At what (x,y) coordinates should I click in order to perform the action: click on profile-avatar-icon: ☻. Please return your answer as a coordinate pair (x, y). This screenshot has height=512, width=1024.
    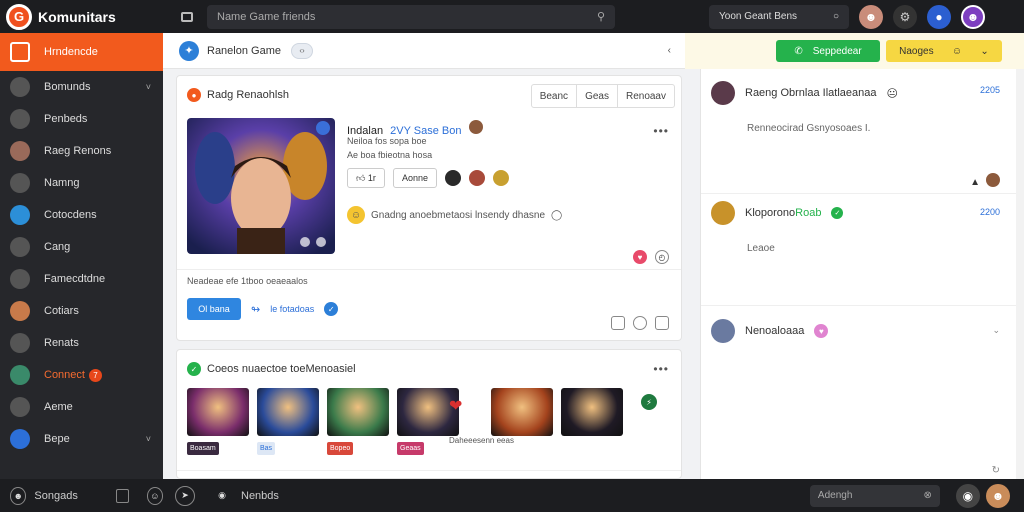
    Looking at the image, I should click on (973, 16).